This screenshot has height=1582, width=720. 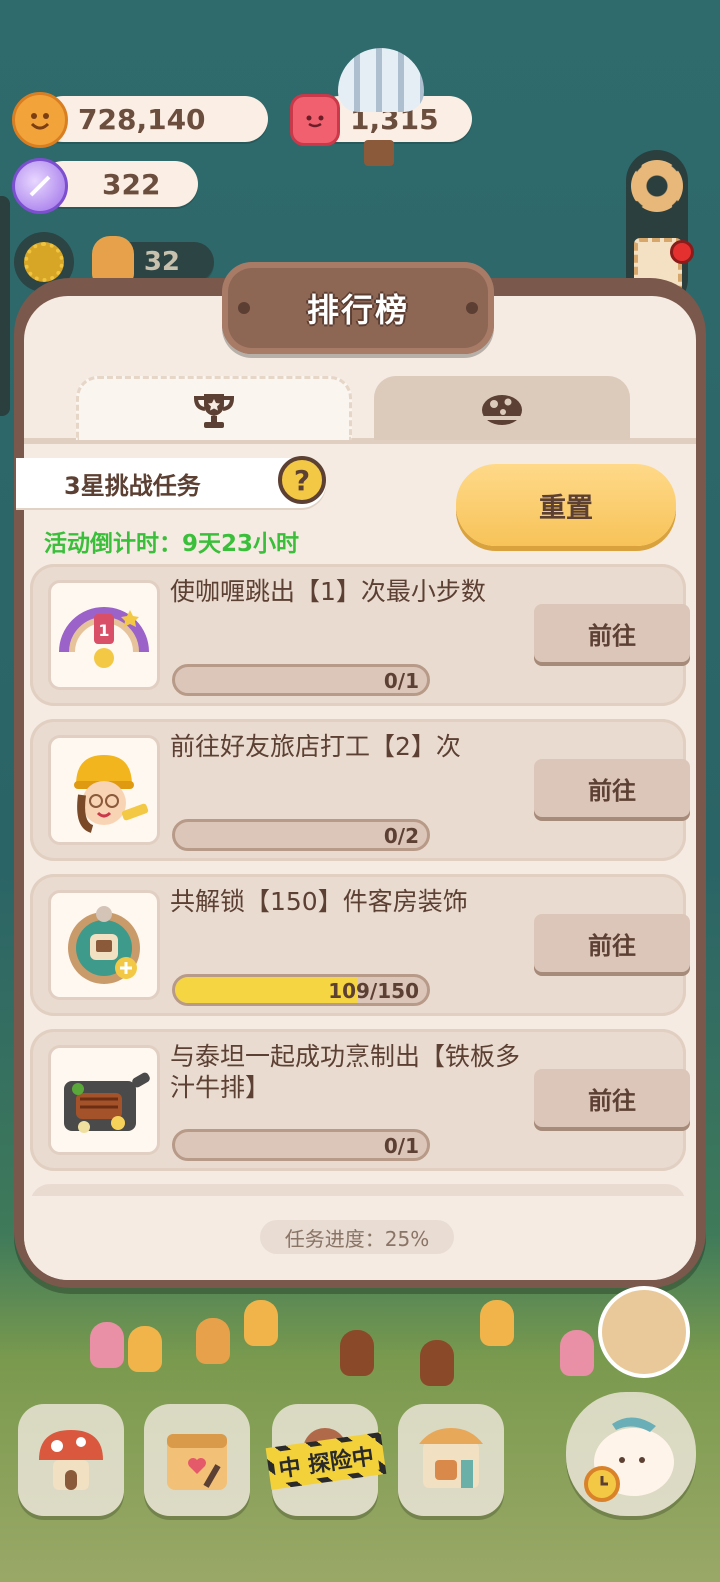 I want to click on task-progress-bar: 0/2, so click(x=301, y=835).